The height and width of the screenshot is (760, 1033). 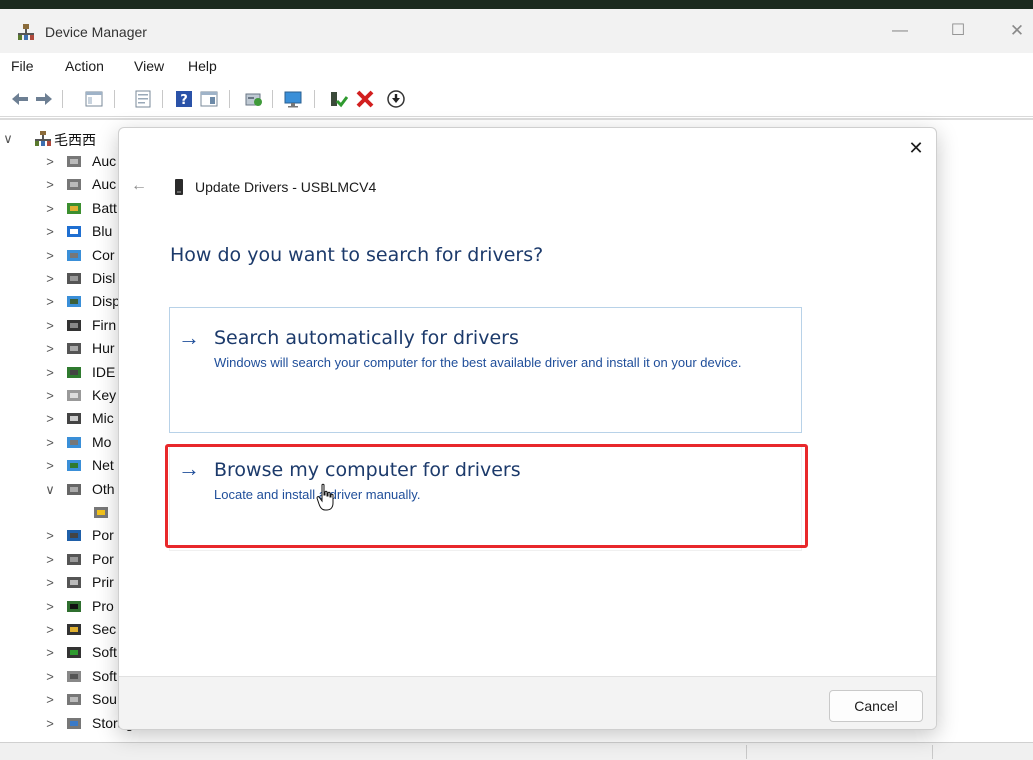 I want to click on disk-icon, so click(x=74, y=278).